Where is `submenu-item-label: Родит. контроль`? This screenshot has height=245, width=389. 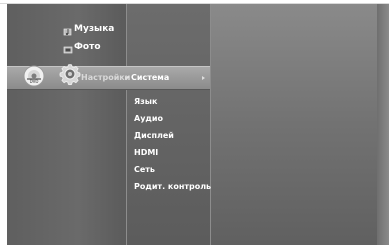 submenu-item-label: Родит. контроль is located at coordinates (173, 186).